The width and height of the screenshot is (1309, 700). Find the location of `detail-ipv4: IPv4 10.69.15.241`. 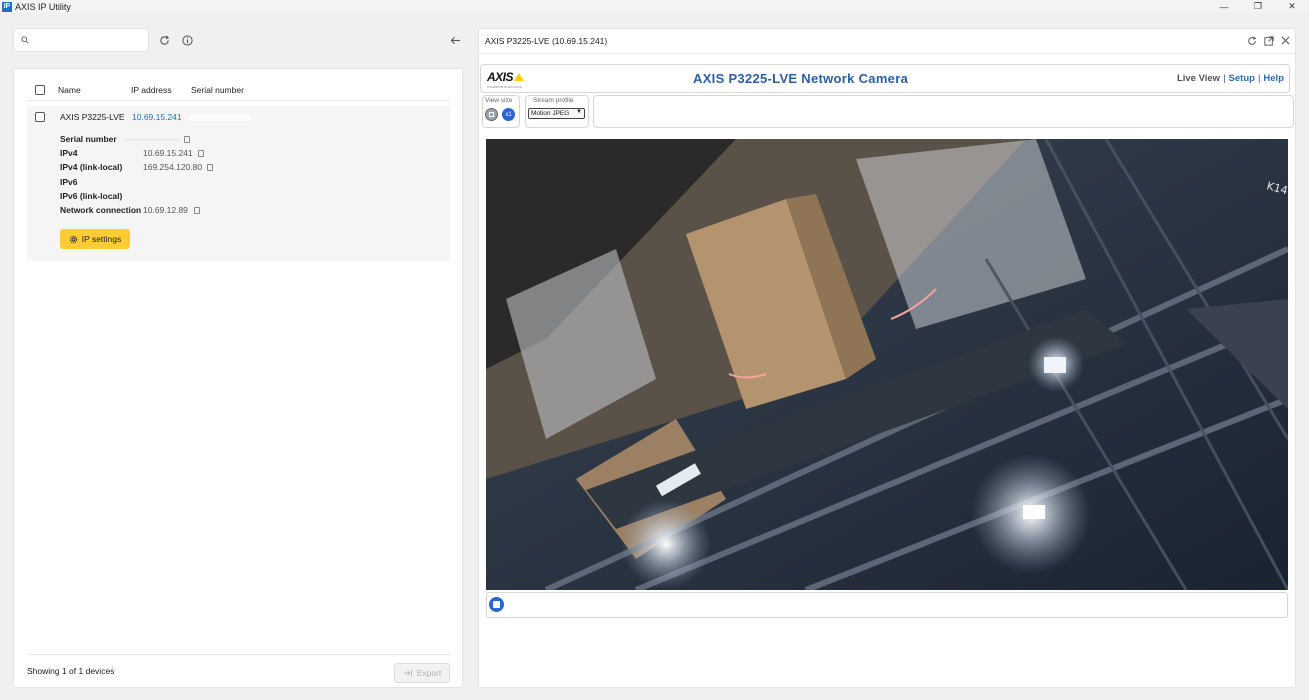

detail-ipv4: IPv4 10.69.15.241 is located at coordinates (132, 153).